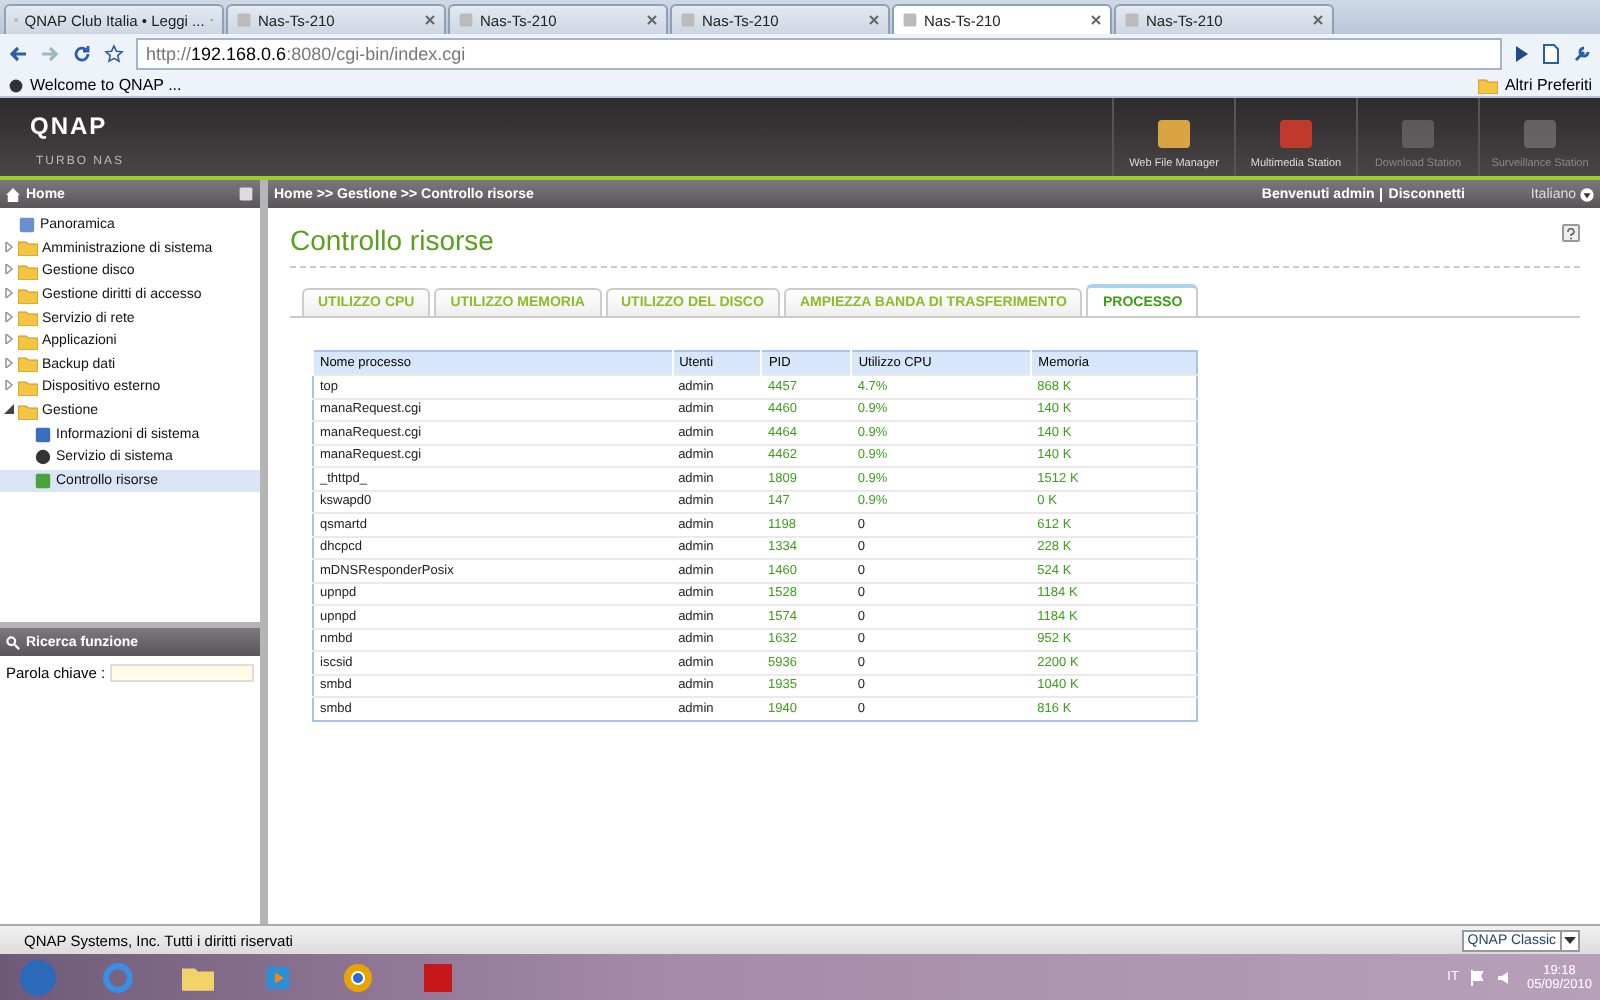  I want to click on wrench-icon, so click(1582, 54).